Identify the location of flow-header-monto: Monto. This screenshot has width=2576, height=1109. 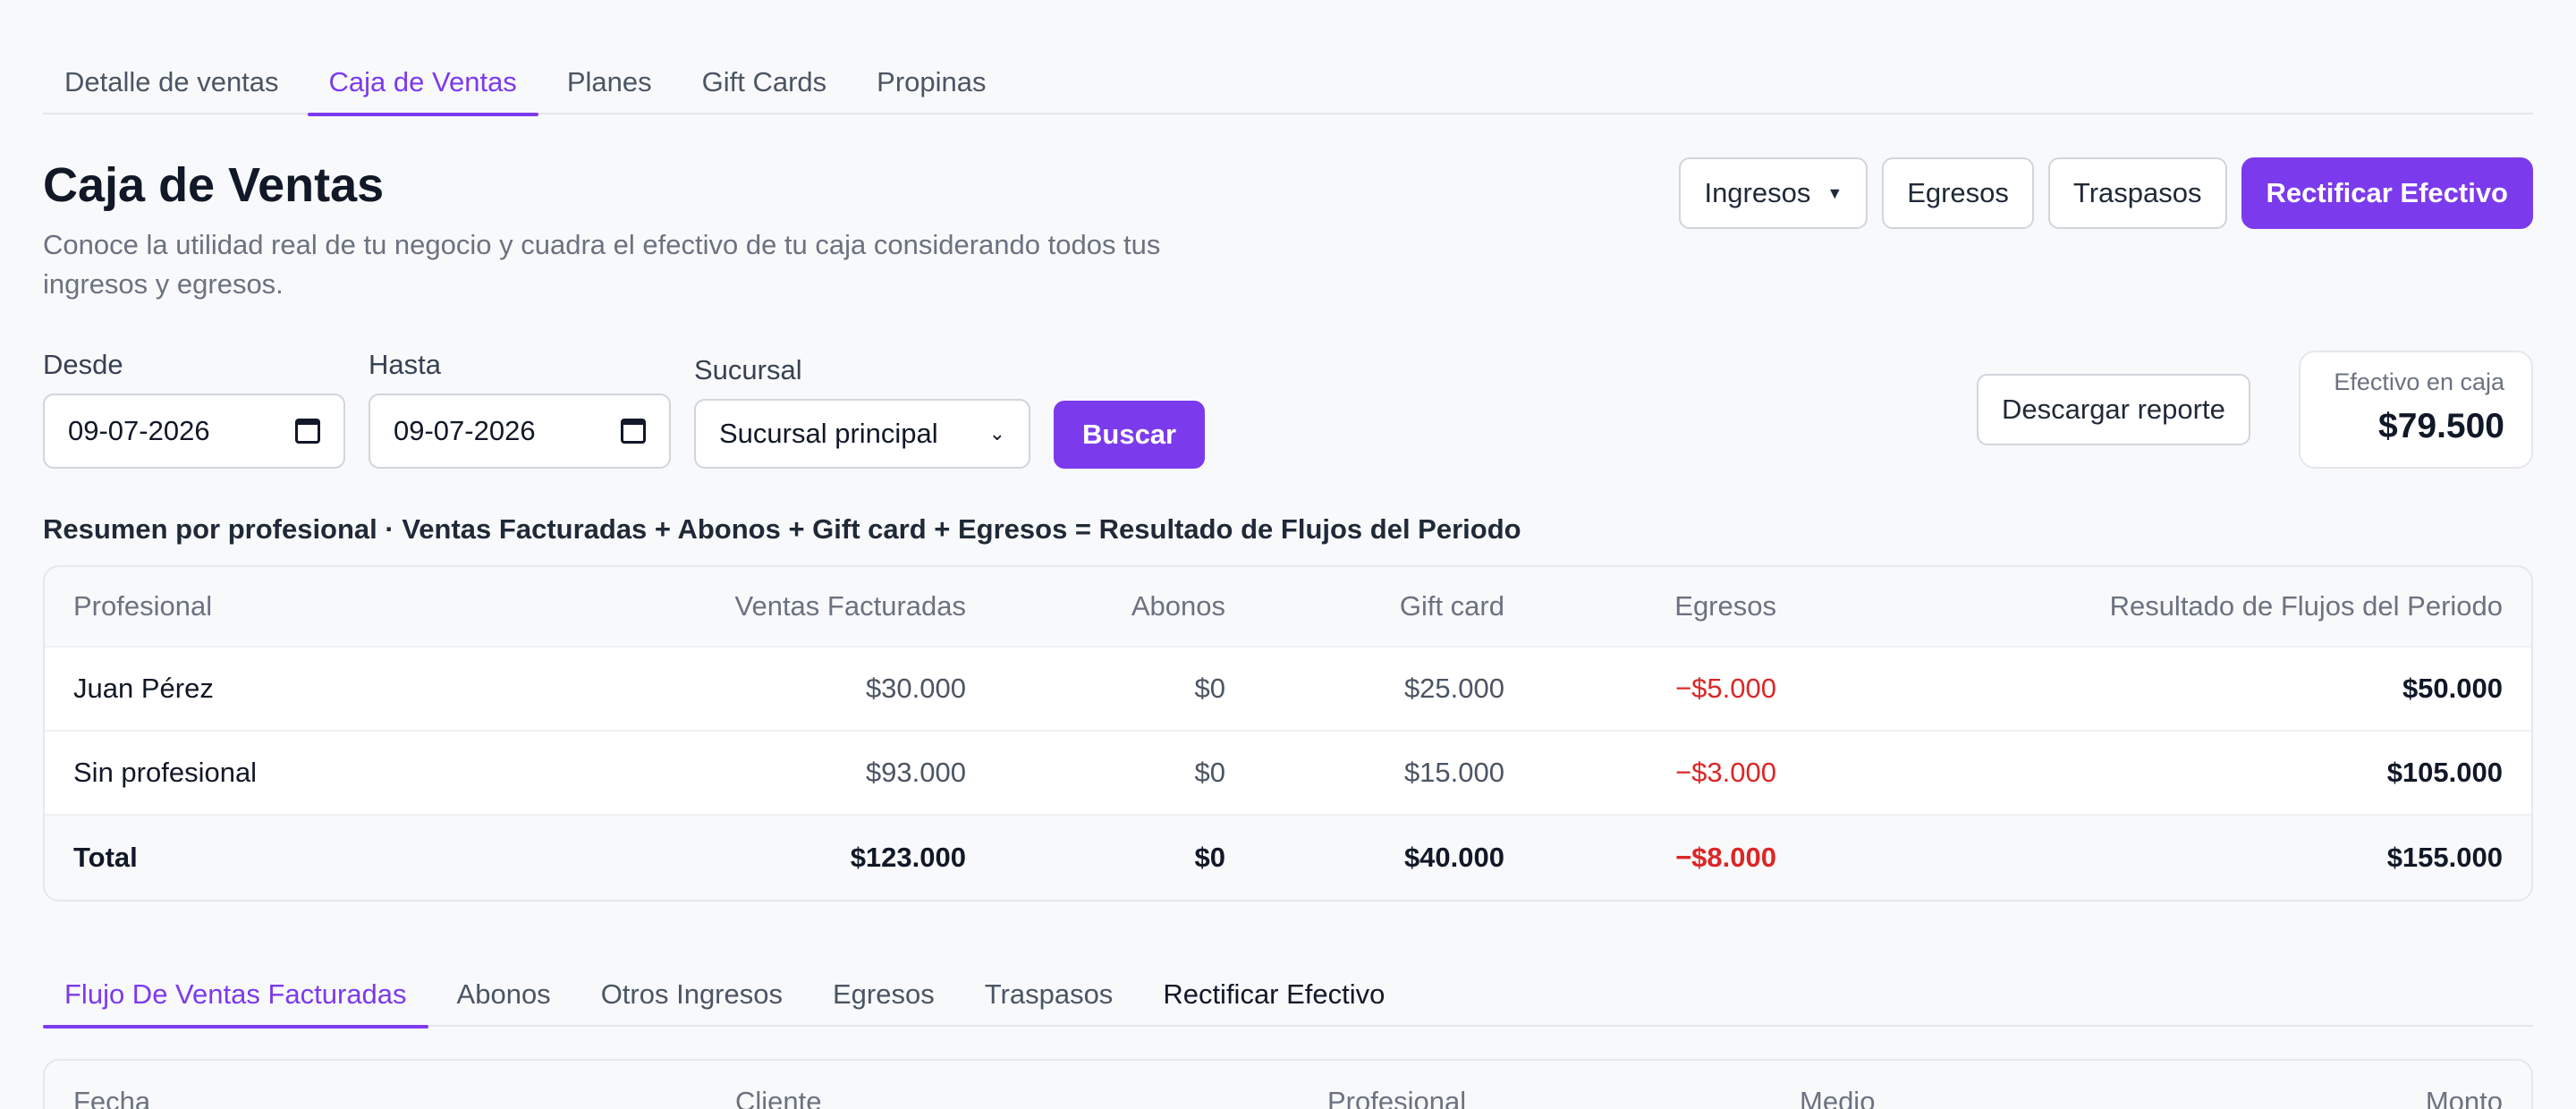
(2464, 1097).